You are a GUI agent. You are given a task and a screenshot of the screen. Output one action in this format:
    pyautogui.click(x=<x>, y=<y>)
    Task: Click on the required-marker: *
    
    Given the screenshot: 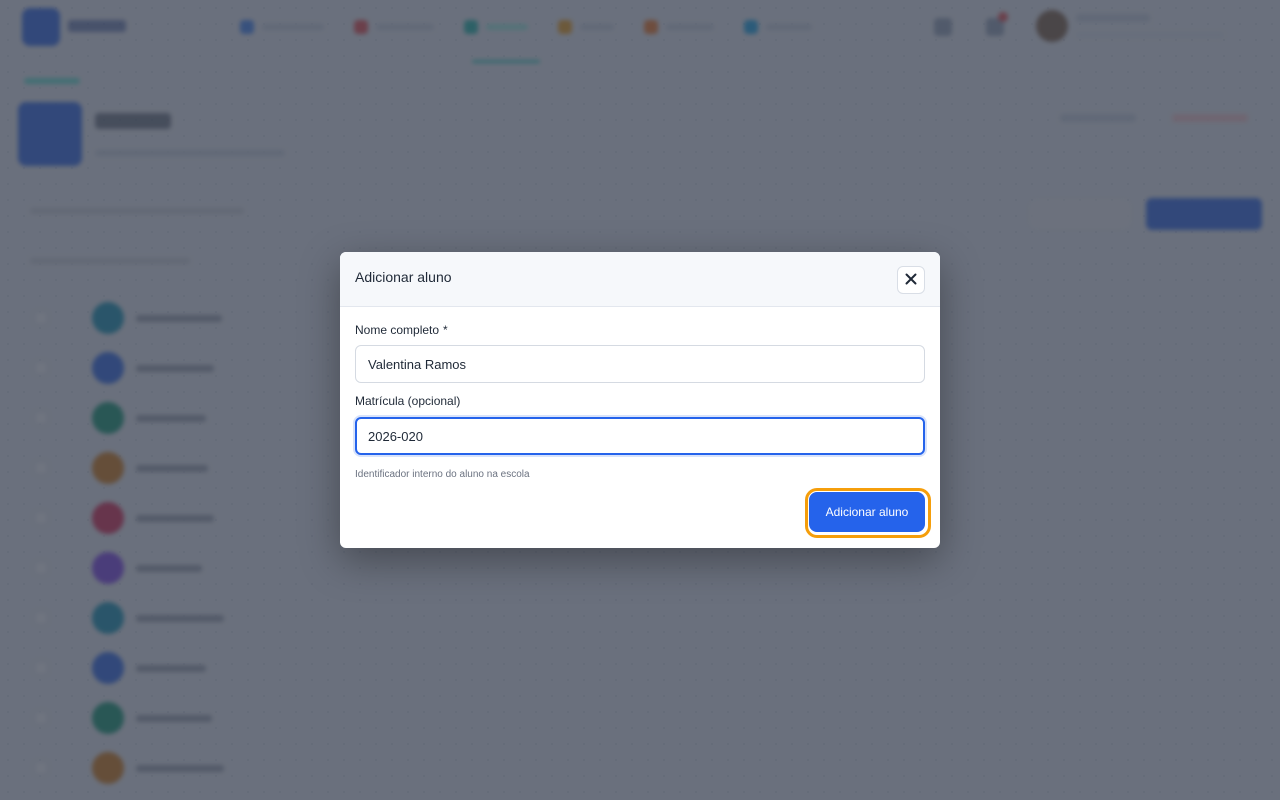 What is the action you would take?
    pyautogui.click(x=445, y=330)
    